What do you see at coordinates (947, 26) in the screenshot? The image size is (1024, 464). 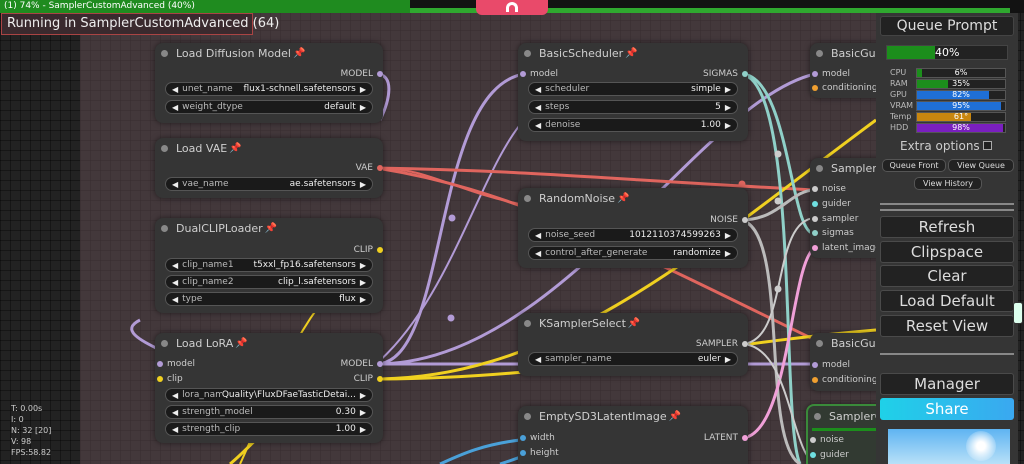 I see `queue-prompt-button: Queue Prompt` at bounding box center [947, 26].